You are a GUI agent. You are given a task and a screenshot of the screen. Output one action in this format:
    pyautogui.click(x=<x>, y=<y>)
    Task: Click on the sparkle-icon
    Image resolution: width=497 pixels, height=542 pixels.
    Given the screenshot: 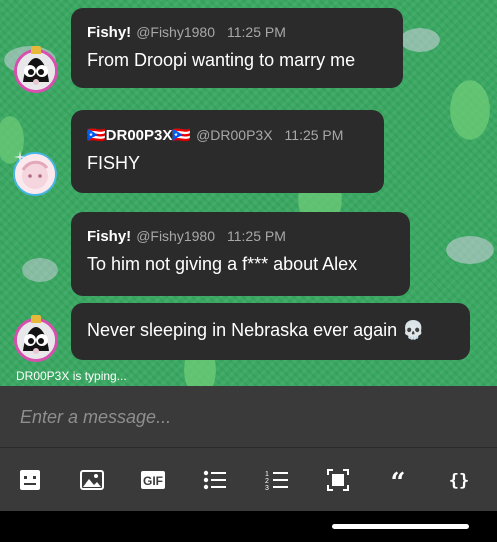 What is the action you would take?
    pyautogui.click(x=20, y=157)
    